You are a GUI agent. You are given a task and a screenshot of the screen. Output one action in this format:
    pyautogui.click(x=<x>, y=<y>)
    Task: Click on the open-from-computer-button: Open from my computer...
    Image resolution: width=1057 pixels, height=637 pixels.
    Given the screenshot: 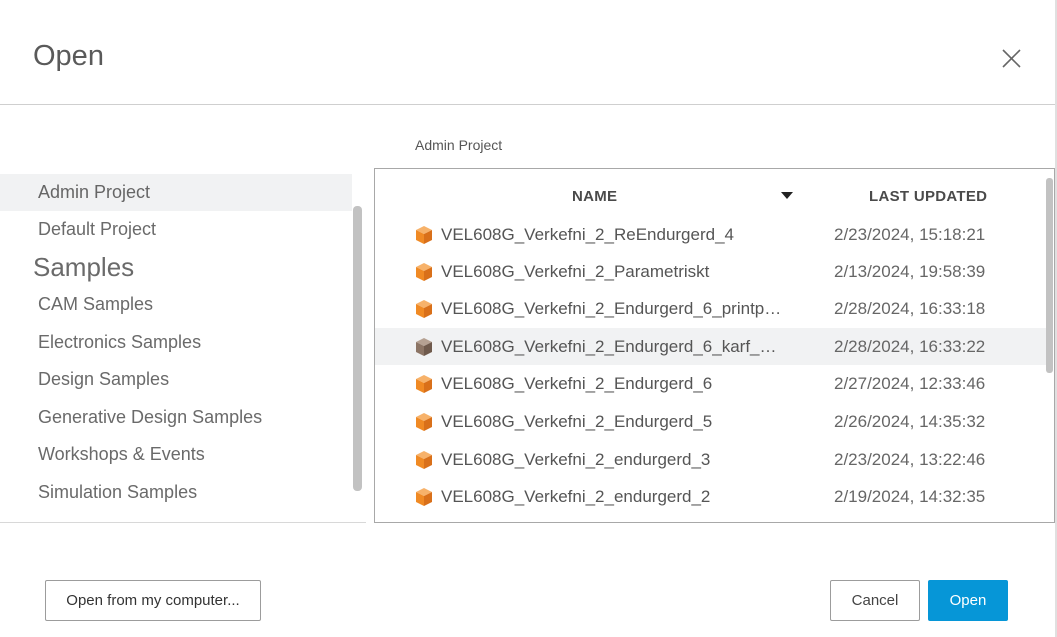 What is the action you would take?
    pyautogui.click(x=153, y=600)
    